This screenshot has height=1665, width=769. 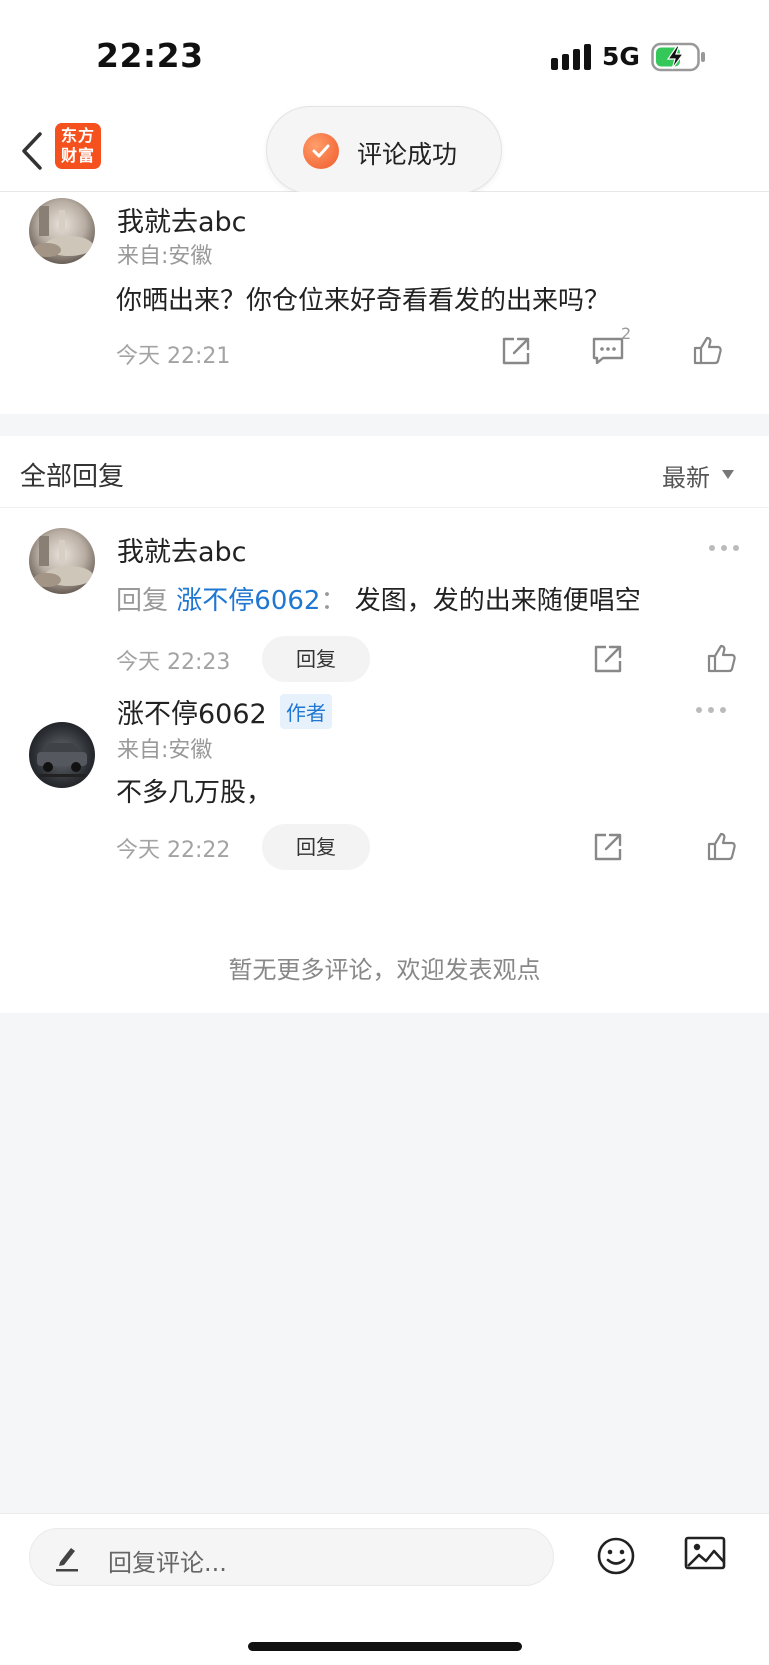 What do you see at coordinates (728, 474) in the screenshot?
I see `caret-down-icon` at bounding box center [728, 474].